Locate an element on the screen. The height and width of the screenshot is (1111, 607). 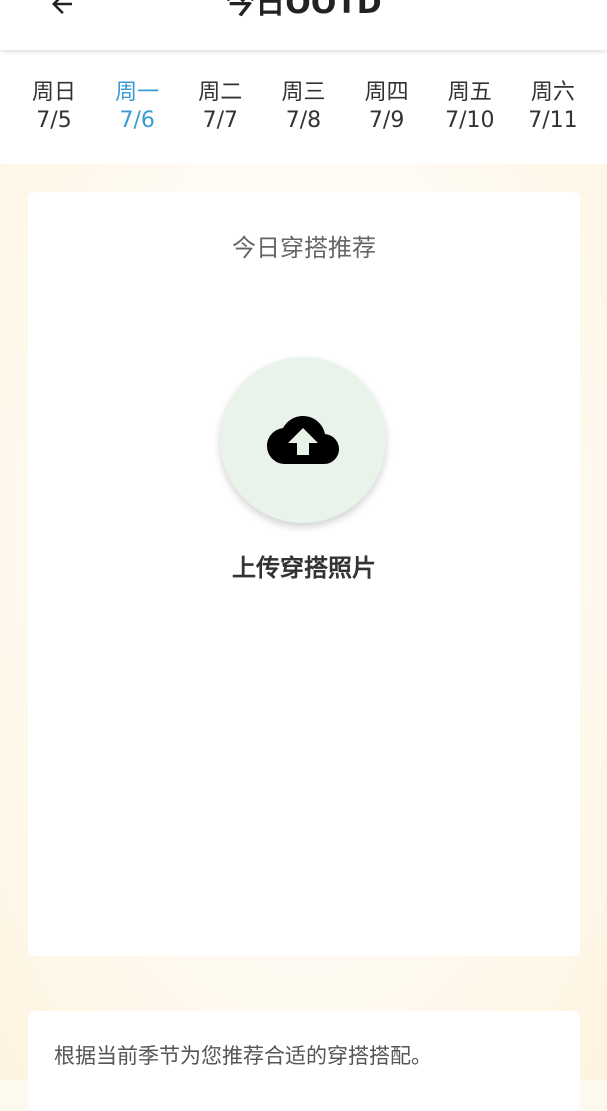
app-bar: 今日OOTD is located at coordinates (303, 25).